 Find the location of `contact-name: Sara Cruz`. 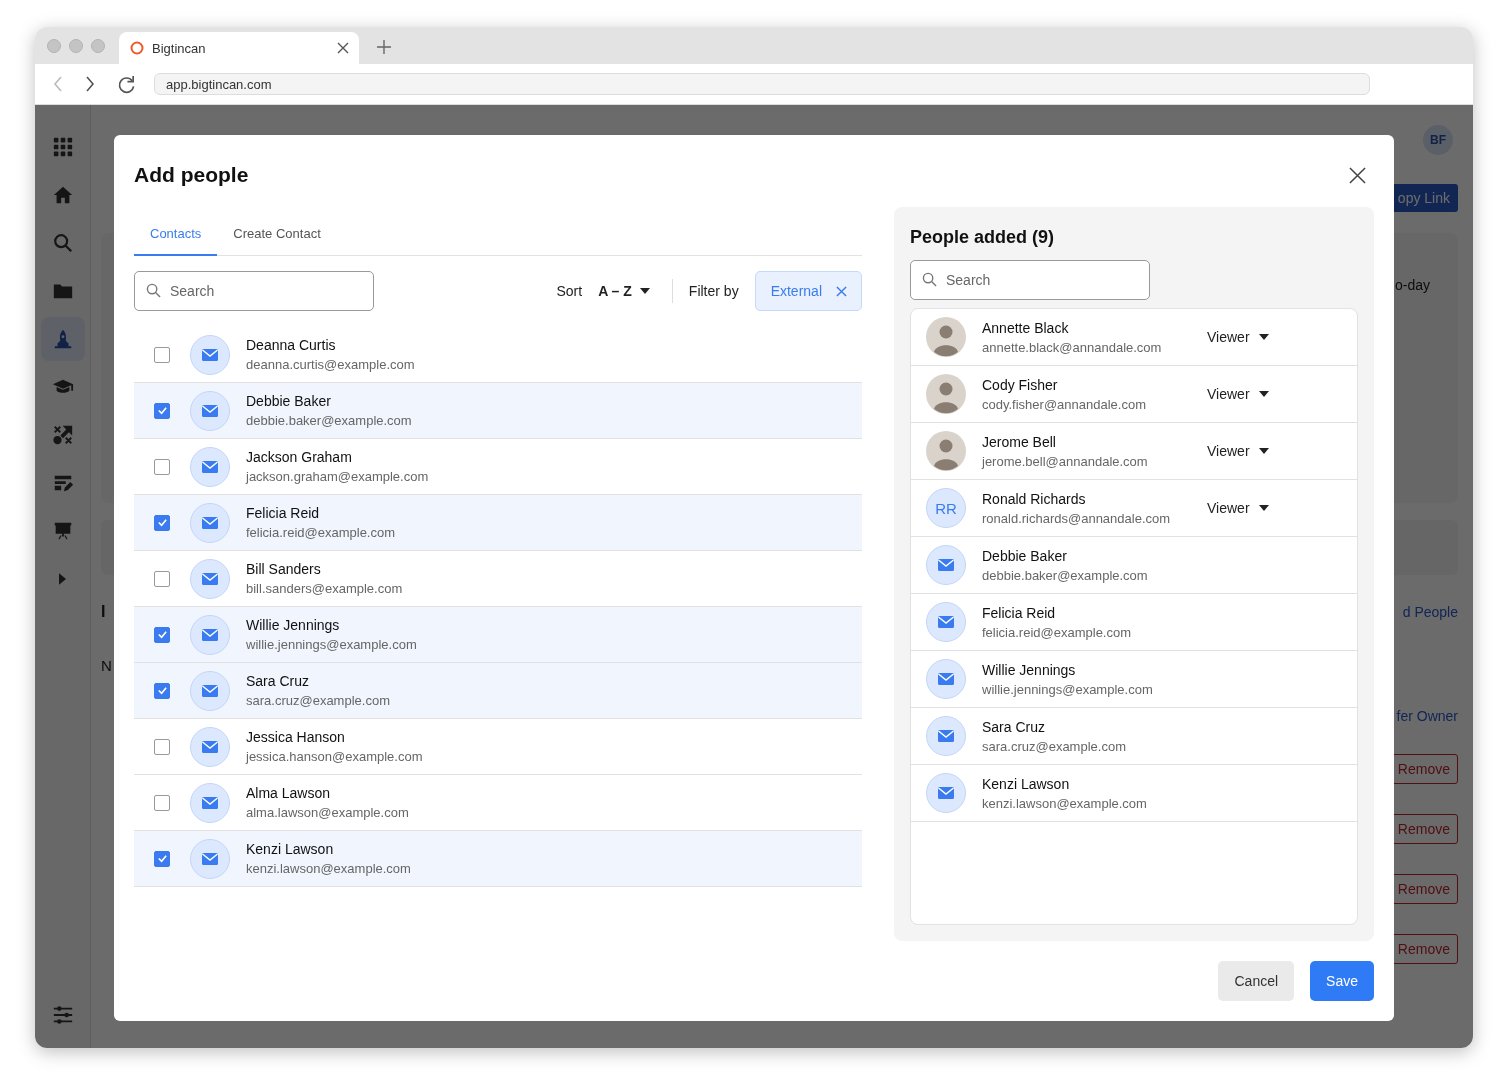

contact-name: Sara Cruz is located at coordinates (278, 681).